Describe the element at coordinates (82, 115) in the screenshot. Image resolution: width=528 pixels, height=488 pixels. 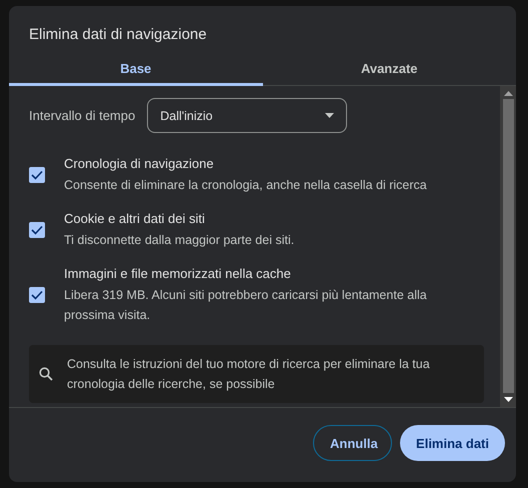
I see `time-range-label: Intervallo di tempo` at that location.